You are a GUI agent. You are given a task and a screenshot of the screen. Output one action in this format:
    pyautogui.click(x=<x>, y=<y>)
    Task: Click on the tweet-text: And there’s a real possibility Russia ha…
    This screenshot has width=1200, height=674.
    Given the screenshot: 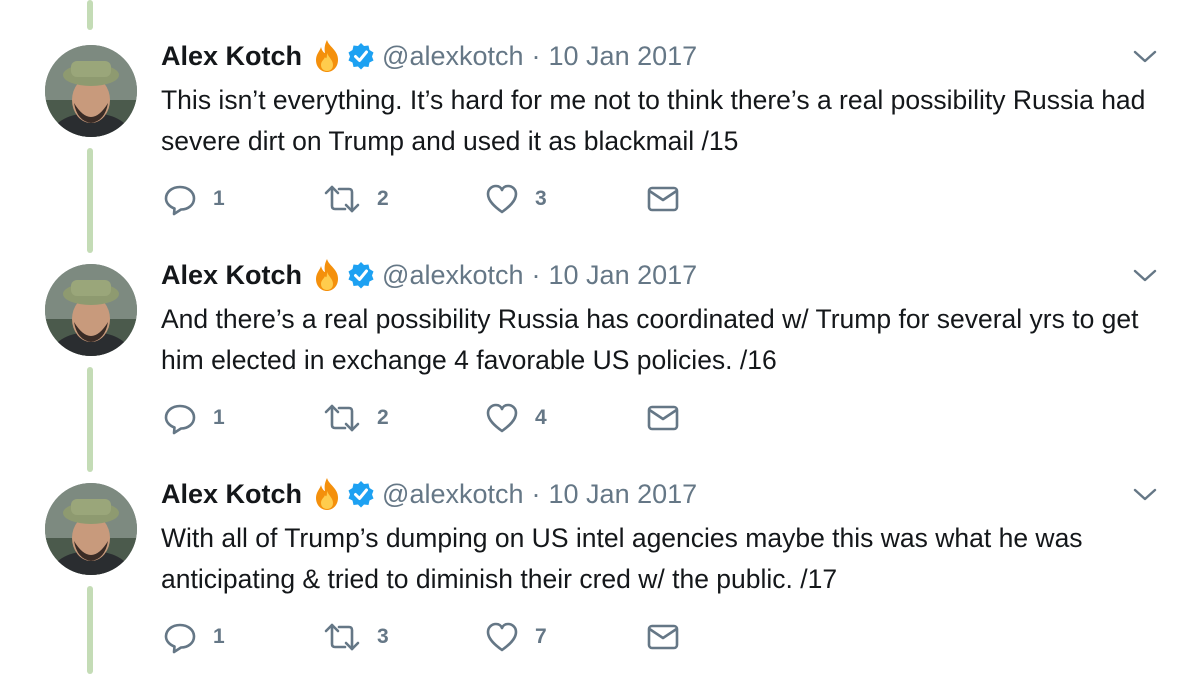 What is the action you would take?
    pyautogui.click(x=650, y=339)
    